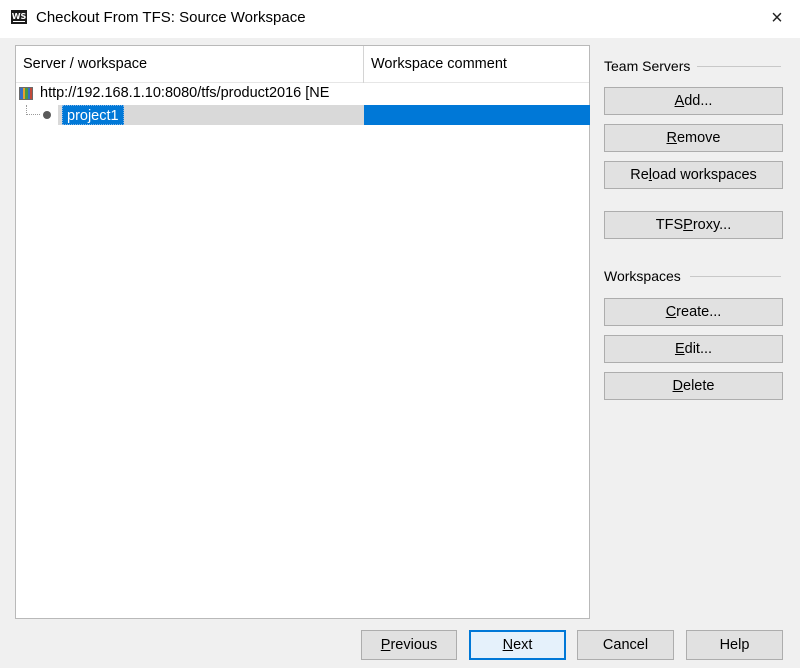  What do you see at coordinates (26, 93) in the screenshot?
I see `tfs-server-icon` at bounding box center [26, 93].